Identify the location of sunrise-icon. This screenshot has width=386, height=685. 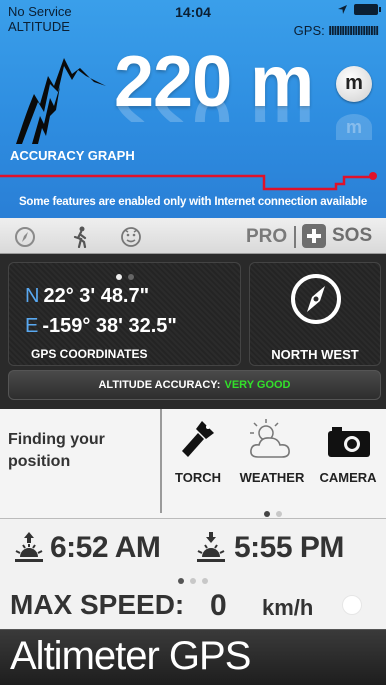
(29, 547).